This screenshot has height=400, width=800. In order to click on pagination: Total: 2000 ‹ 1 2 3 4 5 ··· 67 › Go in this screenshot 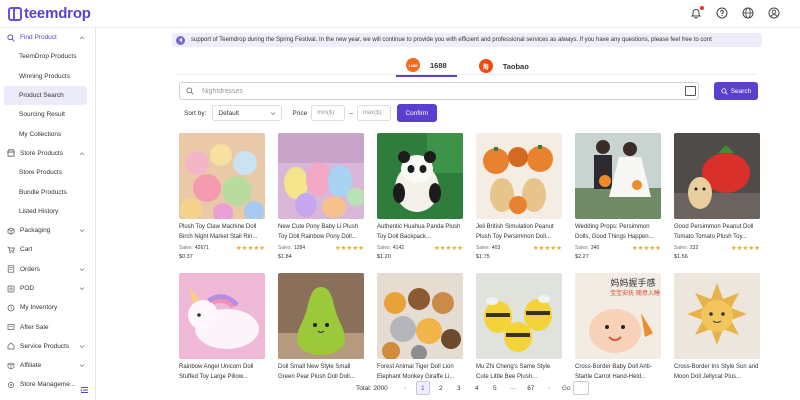, I will do `click(473, 388)`.